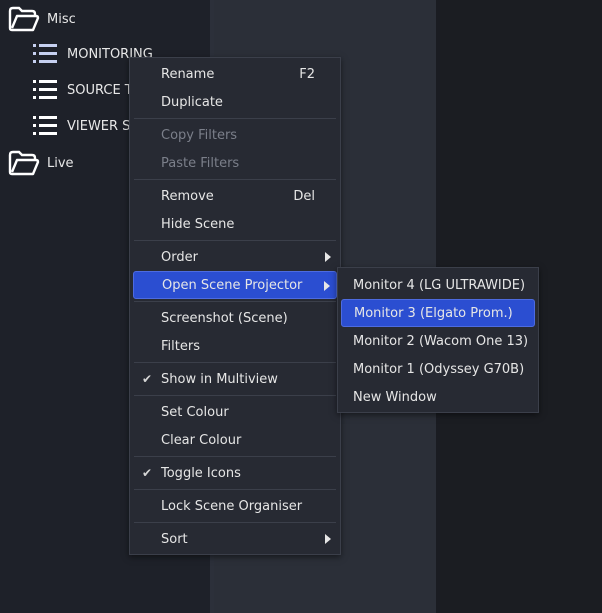 The image size is (602, 613). Describe the element at coordinates (192, 102) in the screenshot. I see `menu-item-label: Duplicate` at that location.